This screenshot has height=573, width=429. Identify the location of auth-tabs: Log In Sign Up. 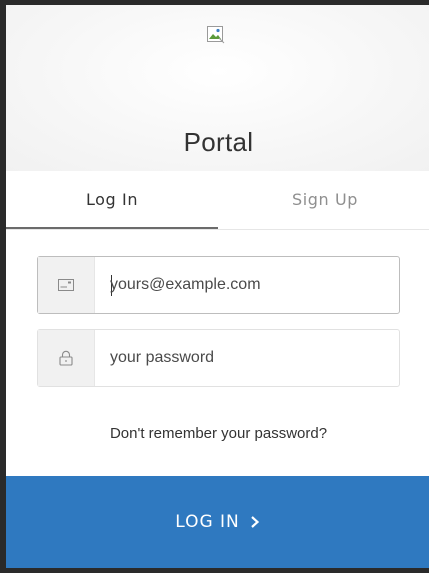
(217, 200).